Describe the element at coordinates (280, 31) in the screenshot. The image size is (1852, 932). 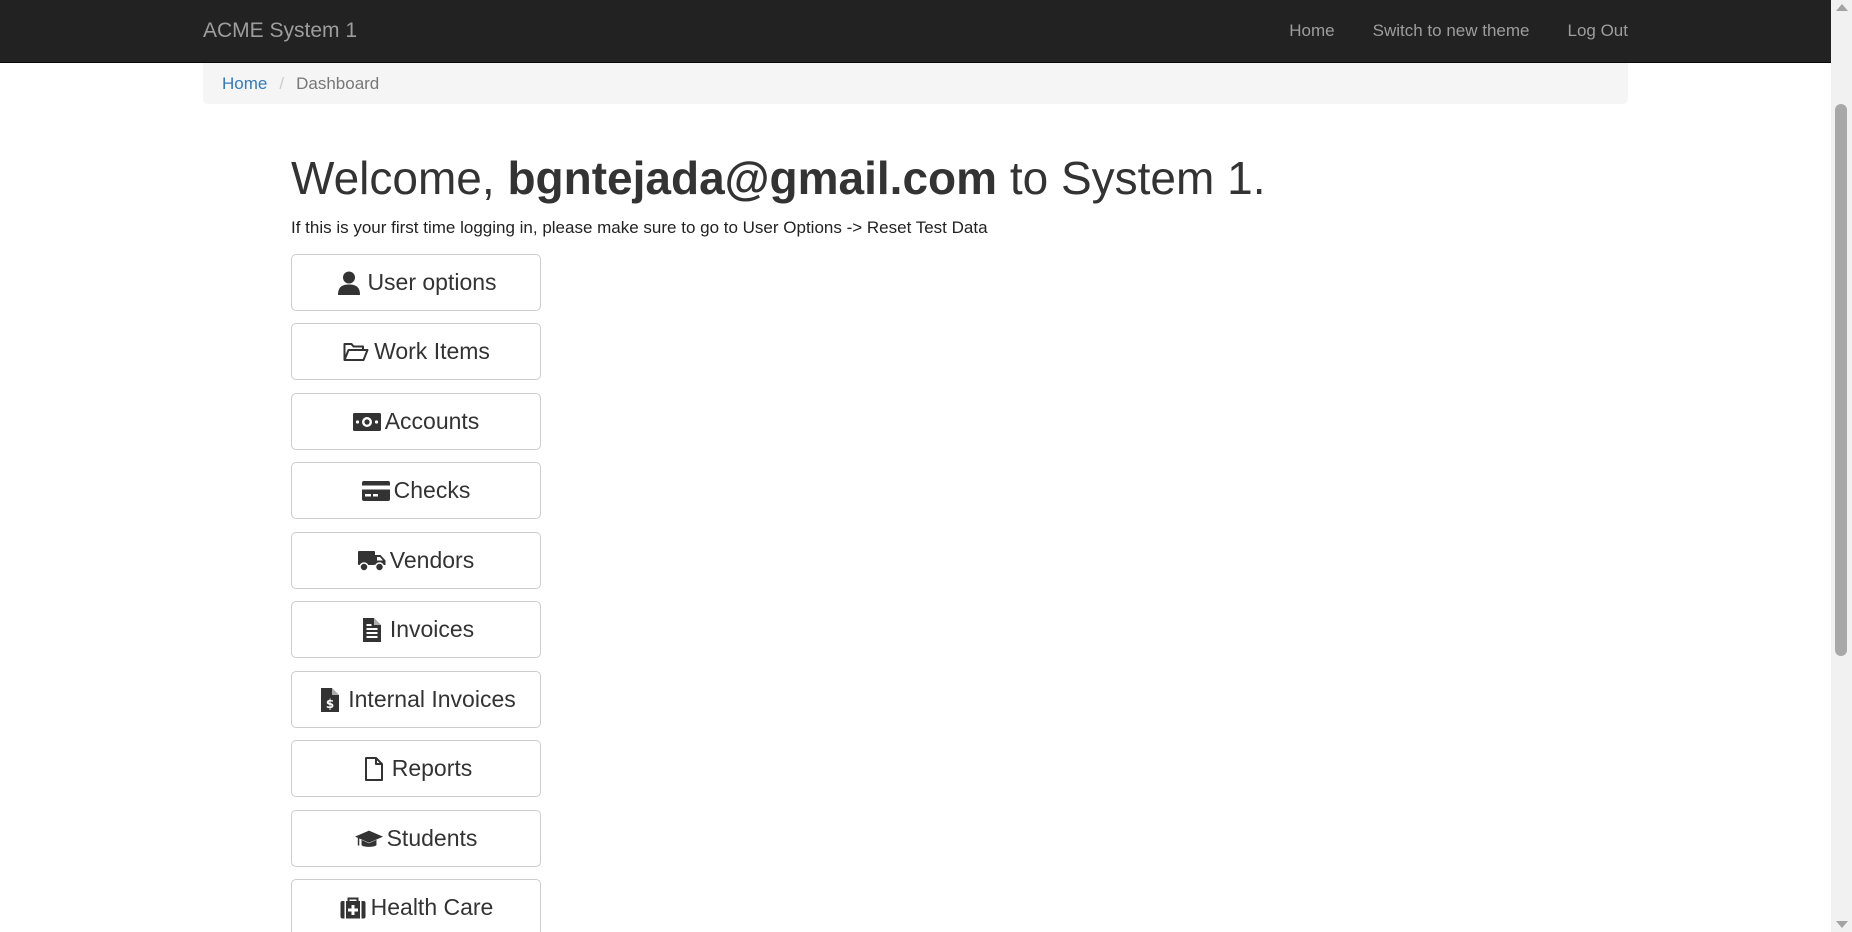
I see `brand-link: ACME System 1` at that location.